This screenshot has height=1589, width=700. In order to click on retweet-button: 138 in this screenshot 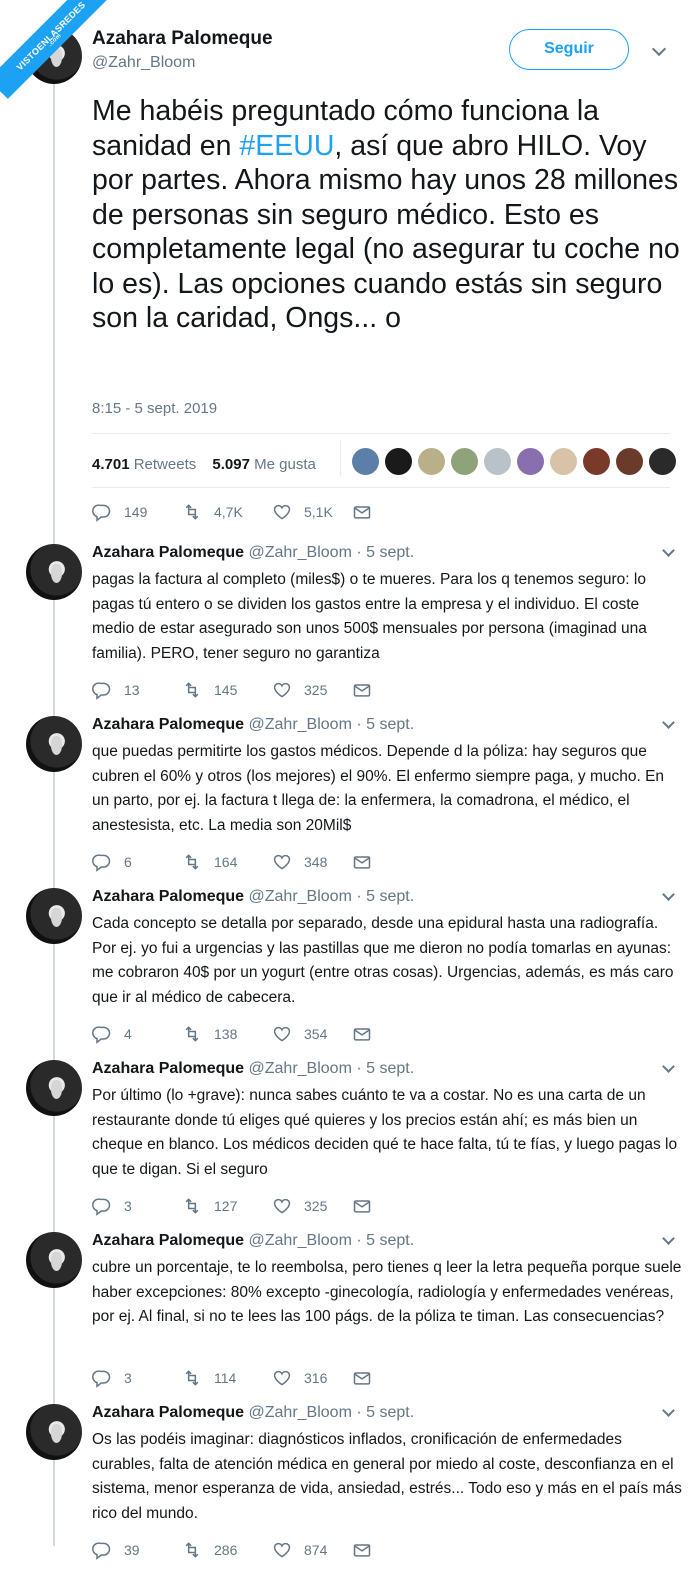, I will do `click(221, 1034)`.